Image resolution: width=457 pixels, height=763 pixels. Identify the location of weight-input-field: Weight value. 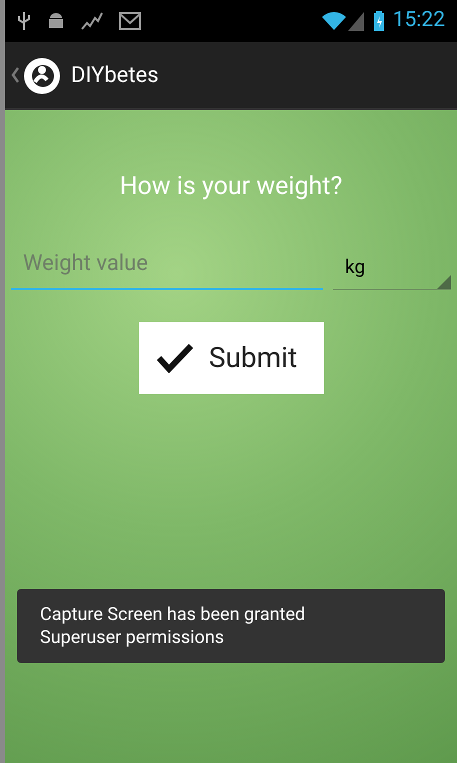
(167, 267).